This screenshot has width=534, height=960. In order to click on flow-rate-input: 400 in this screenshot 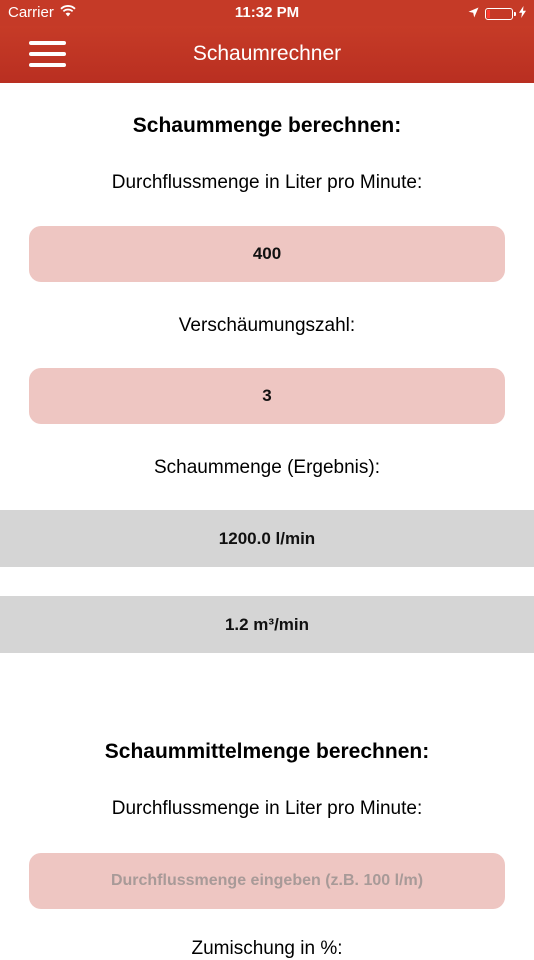, I will do `click(267, 254)`.